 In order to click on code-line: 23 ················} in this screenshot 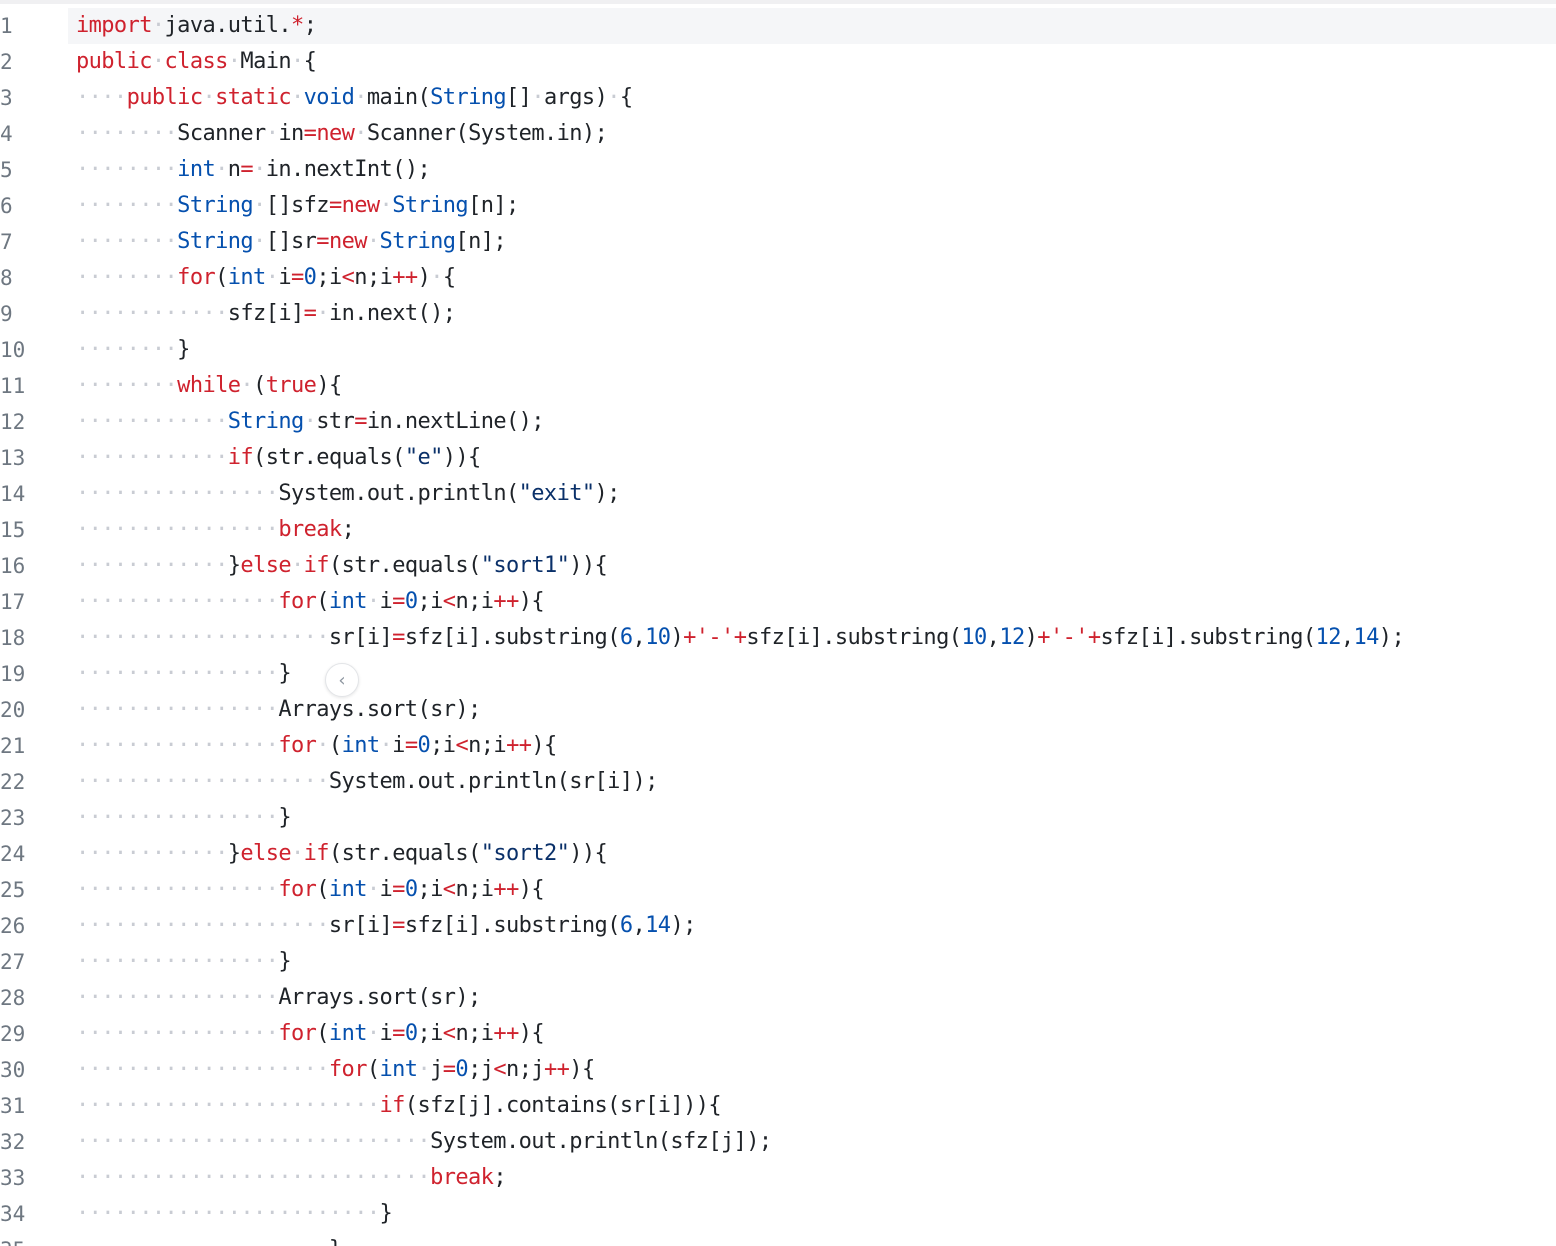, I will do `click(778, 818)`.